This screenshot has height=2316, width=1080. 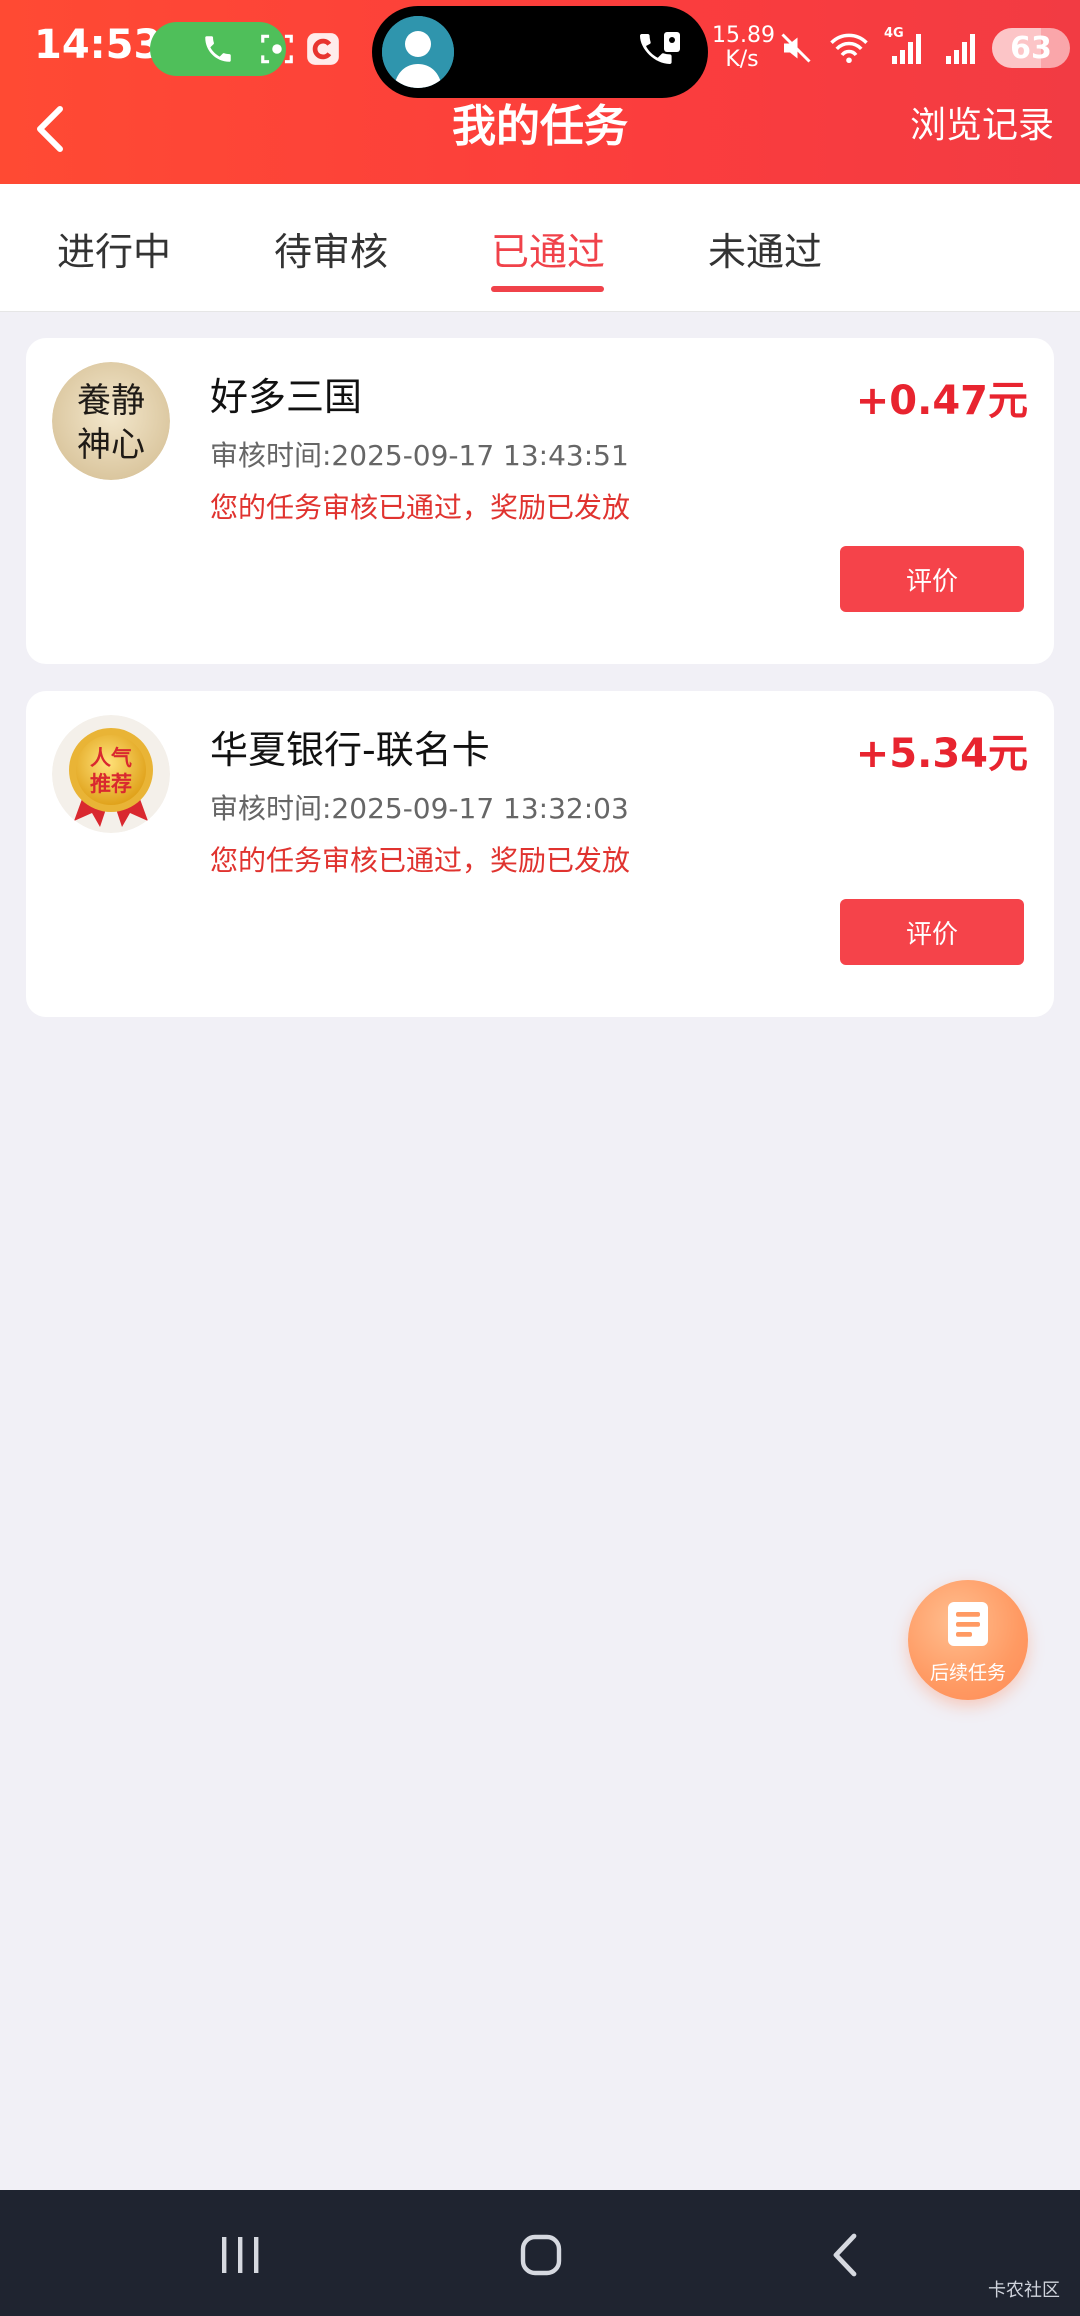 What do you see at coordinates (419, 455) in the screenshot?
I see `review-time: 审核时间:2025-09-17 13:43:51` at bounding box center [419, 455].